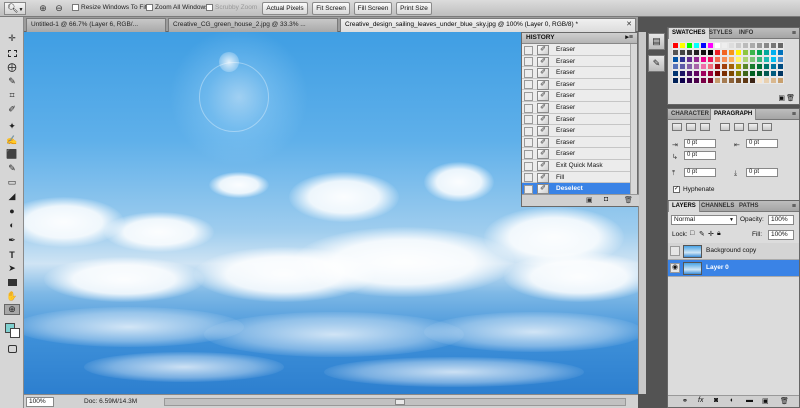 The width and height of the screenshot is (800, 408). I want to click on healing-brush-tool: ✦, so click(12, 126).